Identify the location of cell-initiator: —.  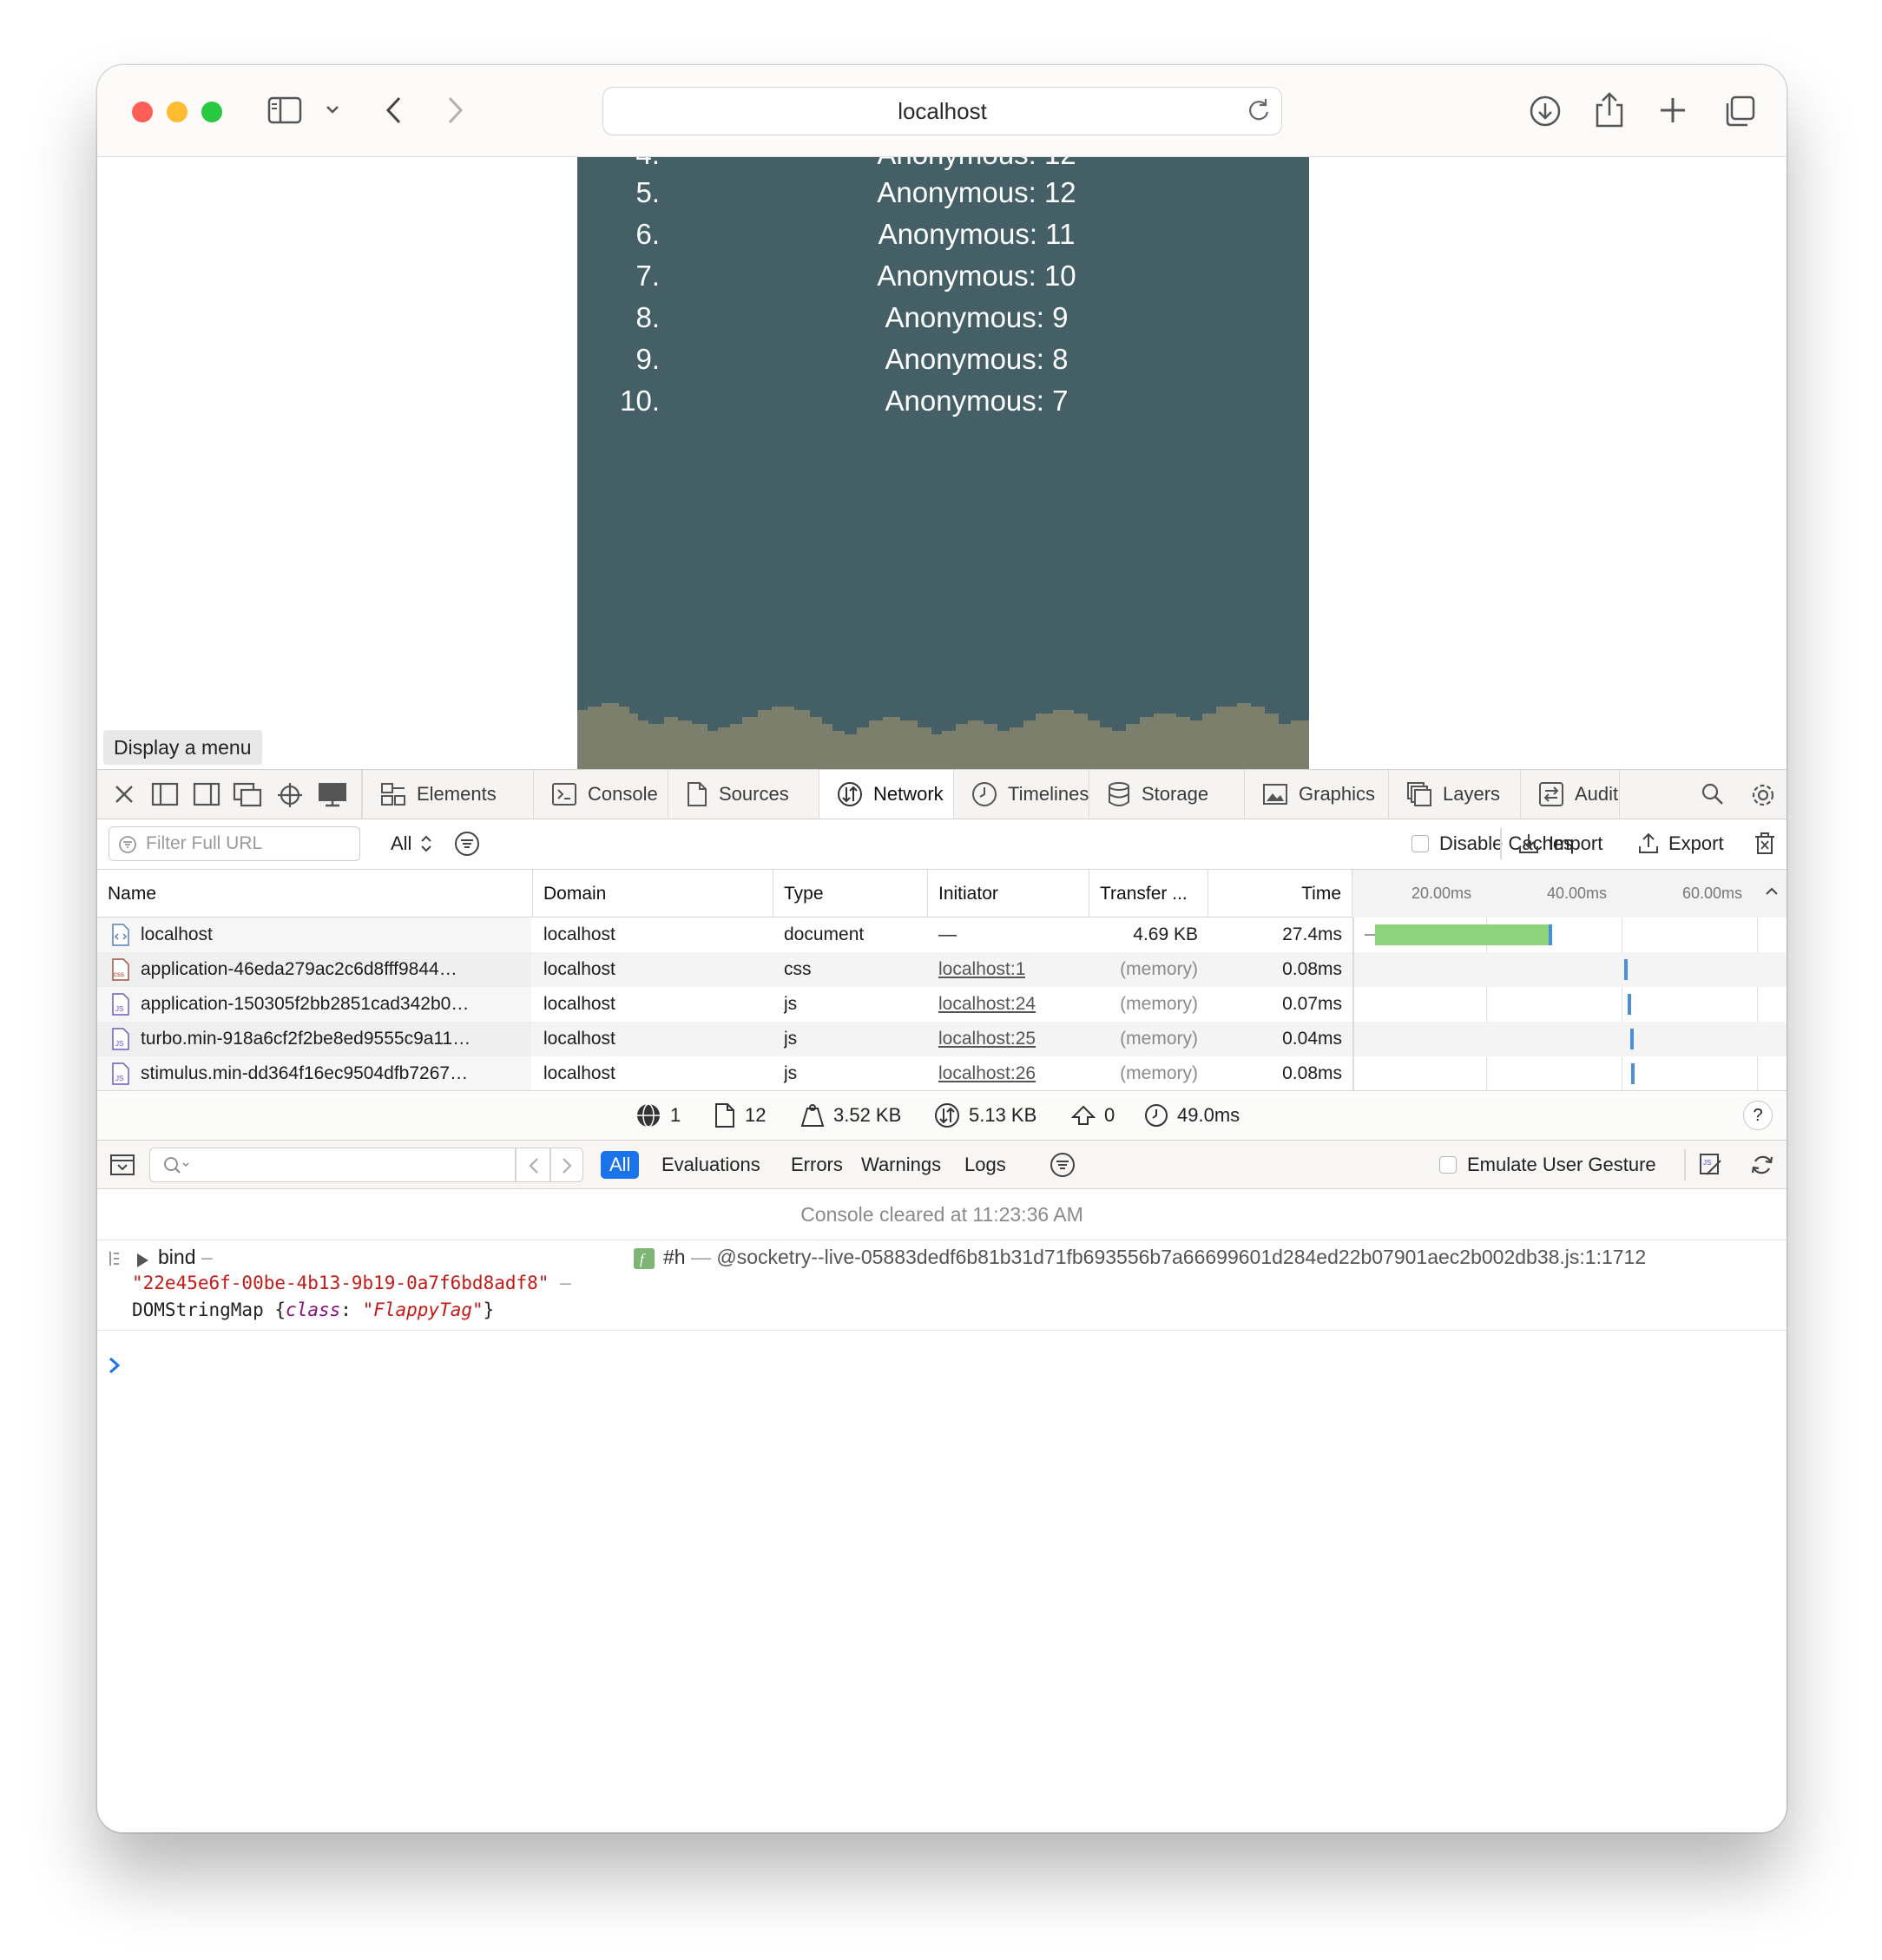
(947, 934).